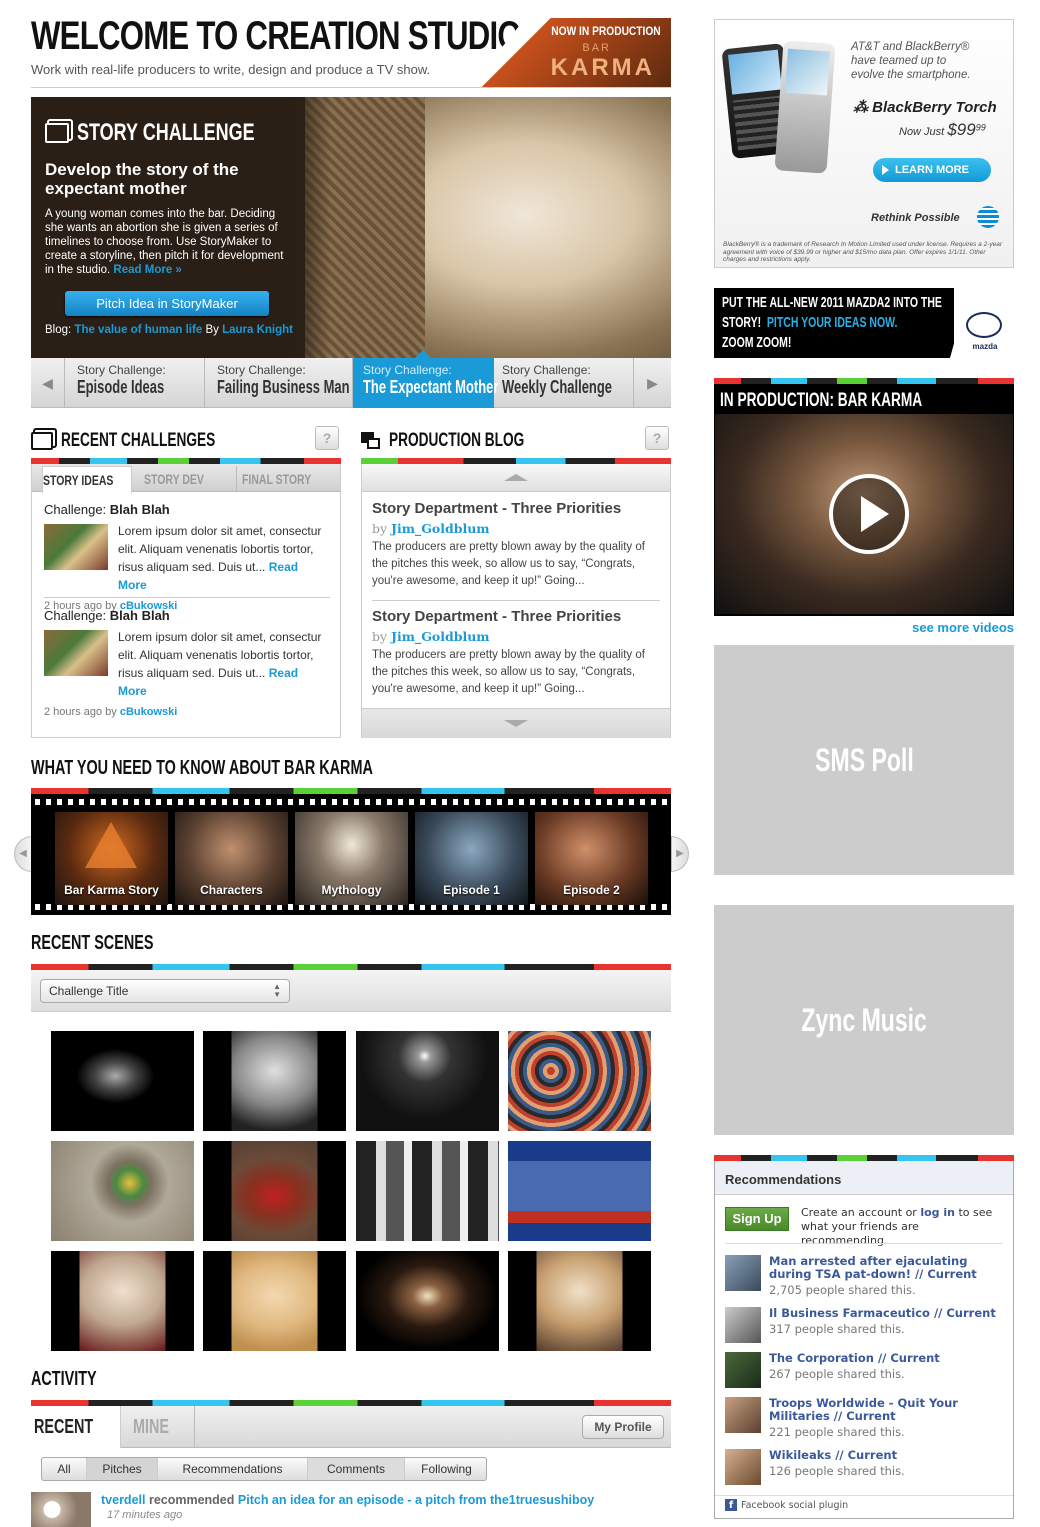 This screenshot has width=1040, height=1527. Describe the element at coordinates (821, 400) in the screenshot. I see `video-heading: IN PRODUCTION: BAR KARMA` at that location.